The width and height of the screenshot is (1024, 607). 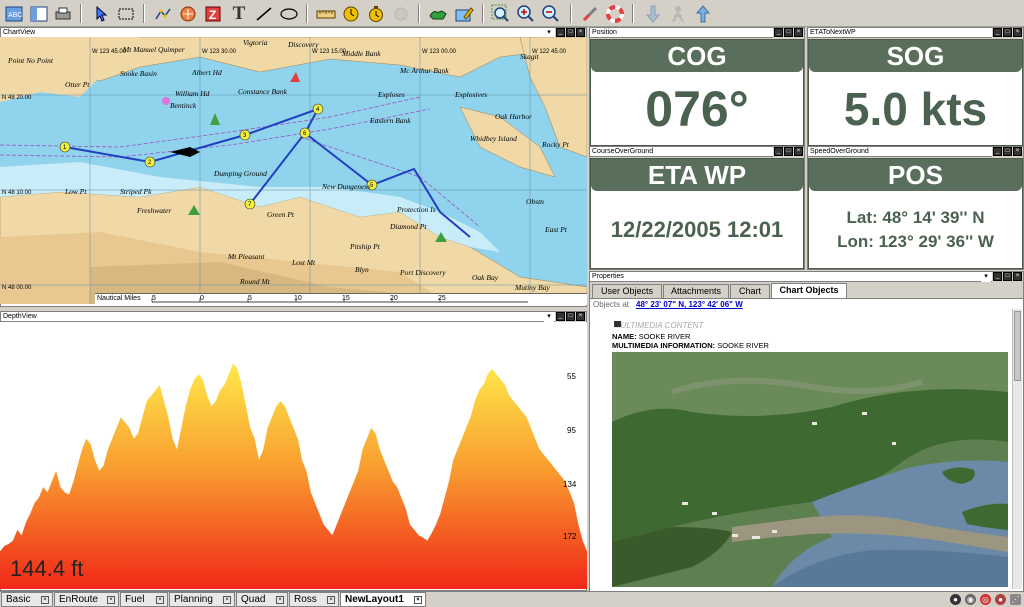 I want to click on zoom-box-icon, so click(x=501, y=14).